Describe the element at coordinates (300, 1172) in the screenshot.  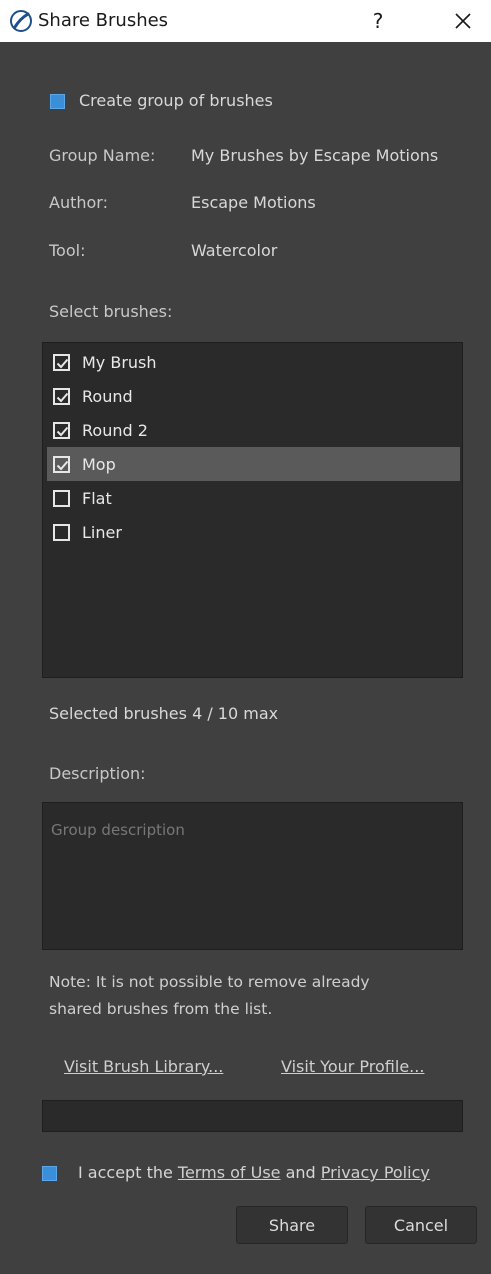
I see `accept-middle: and` at that location.